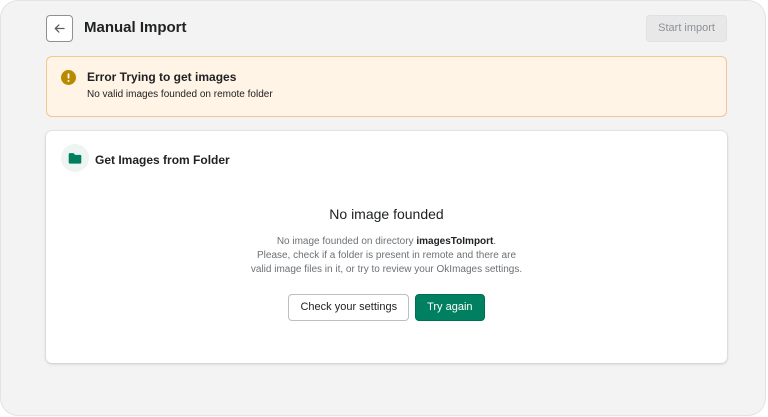 The image size is (768, 417). Describe the element at coordinates (68, 77) in the screenshot. I see `warning-circle-icon` at that location.